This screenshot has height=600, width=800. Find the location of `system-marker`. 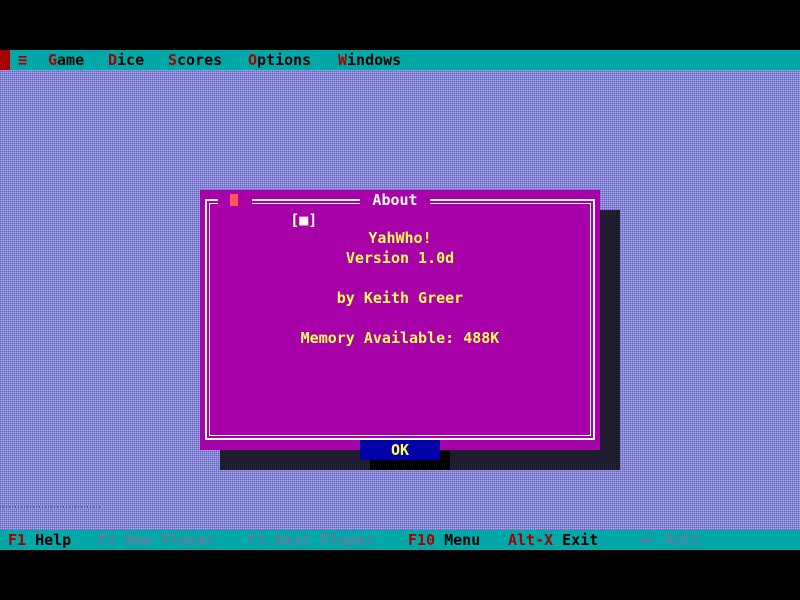

system-marker is located at coordinates (5, 60).